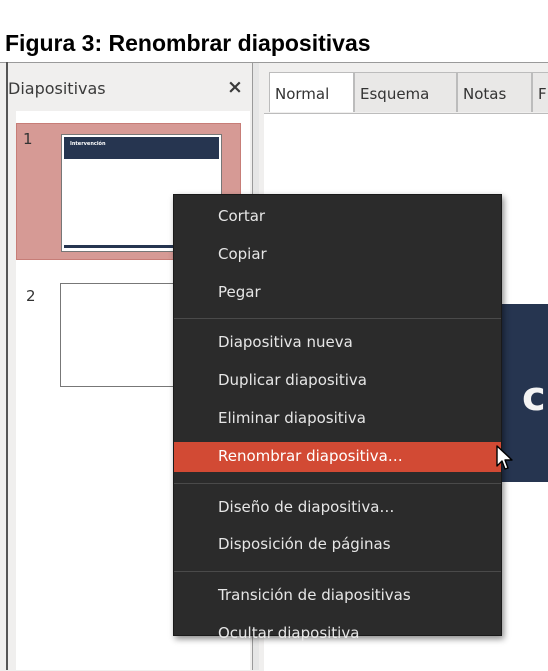 This screenshot has height=671, width=548. Describe the element at coordinates (337, 634) in the screenshot. I see `menu-item: Ocultar diapositiva` at that location.